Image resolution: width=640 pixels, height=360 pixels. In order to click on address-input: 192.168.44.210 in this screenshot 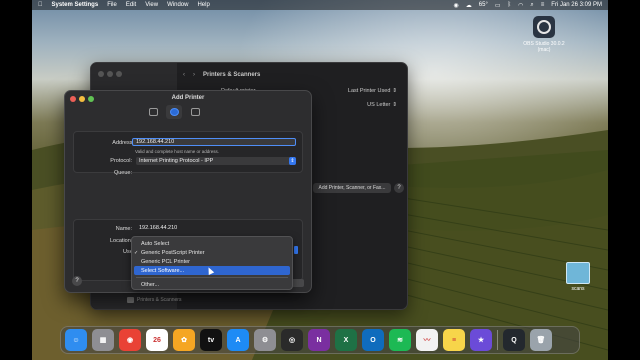, I will do `click(214, 142)`.